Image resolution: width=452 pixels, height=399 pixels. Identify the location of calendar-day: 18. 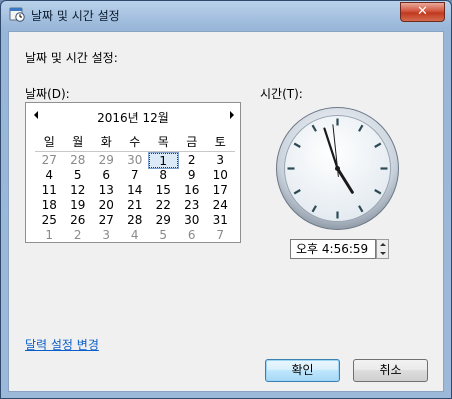
(49, 205).